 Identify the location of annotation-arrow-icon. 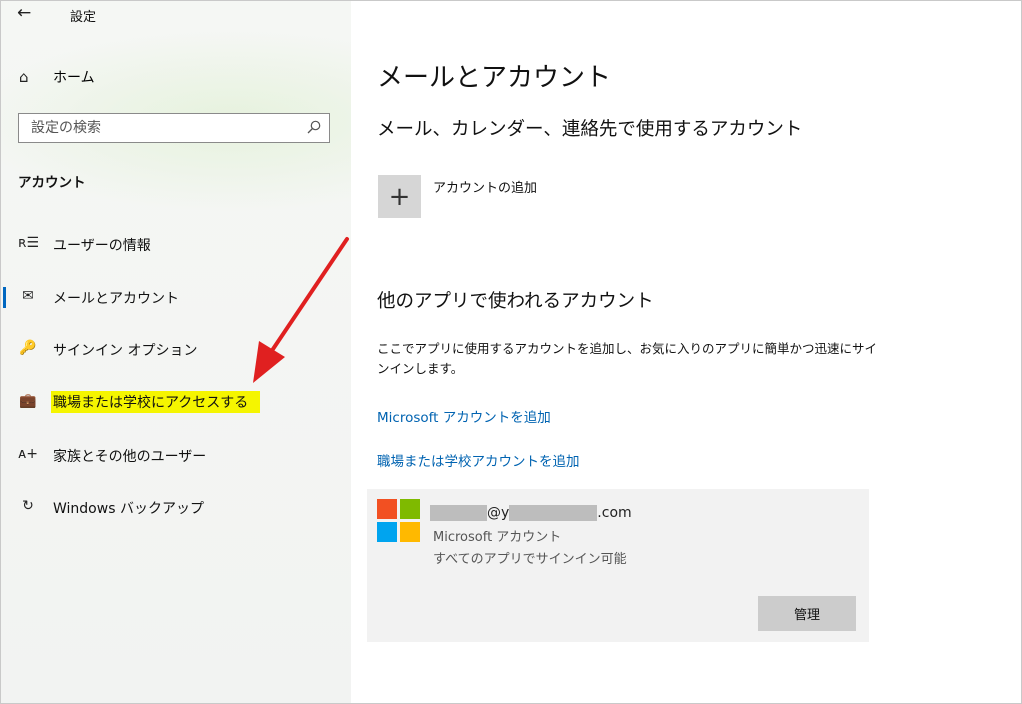
(301, 310).